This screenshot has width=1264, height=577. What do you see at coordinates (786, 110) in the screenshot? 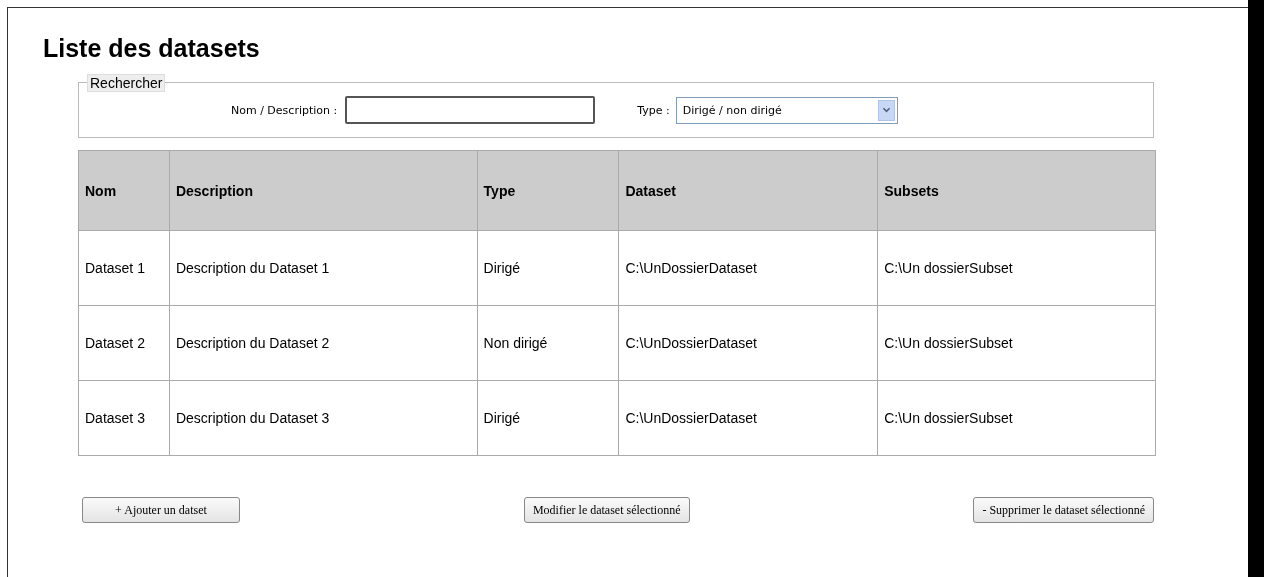
I see `type-dropdown: Dirigé / non dirigé` at bounding box center [786, 110].